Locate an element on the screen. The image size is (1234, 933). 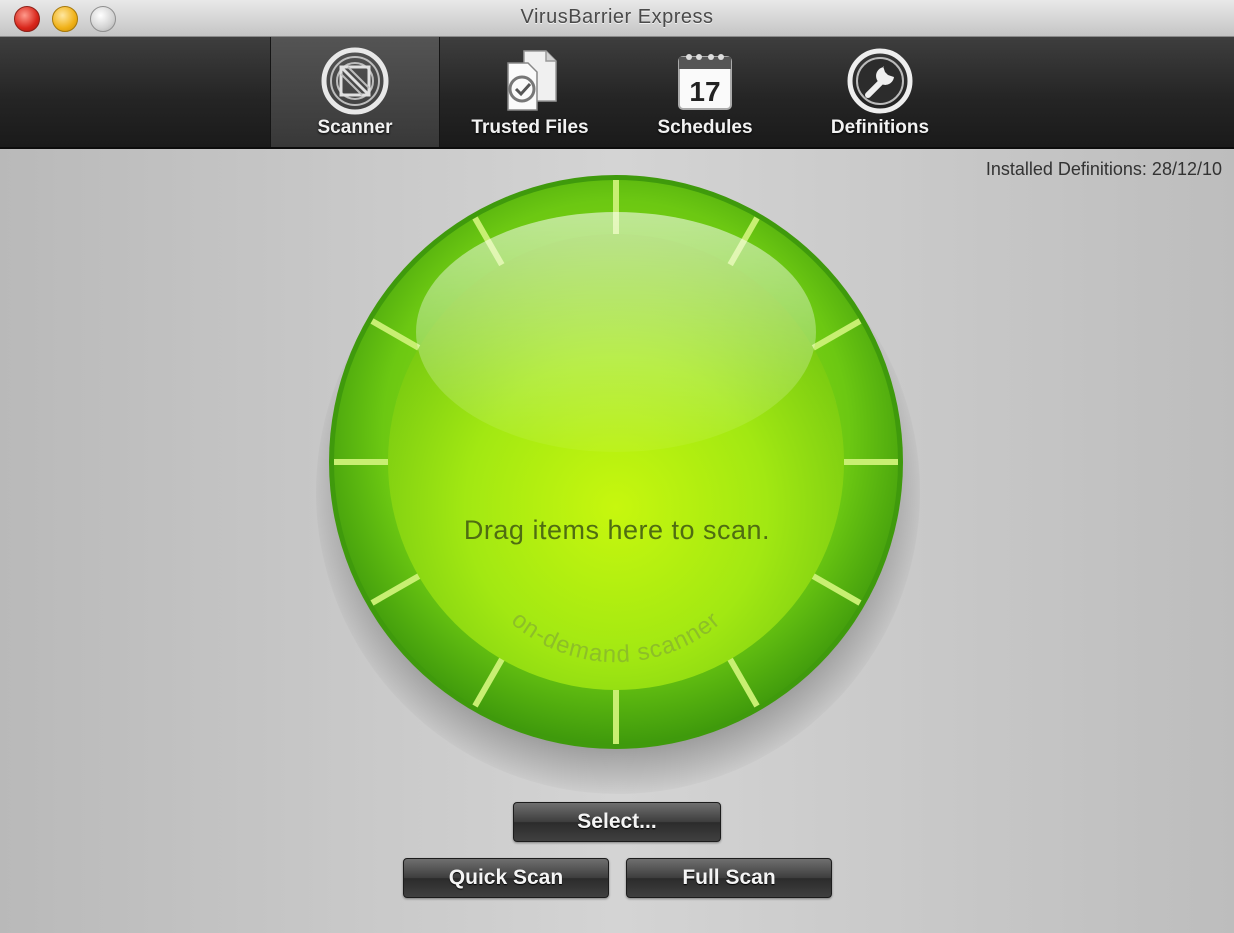
window-titlebar: VirusBarrier Express is located at coordinates (617, 18).